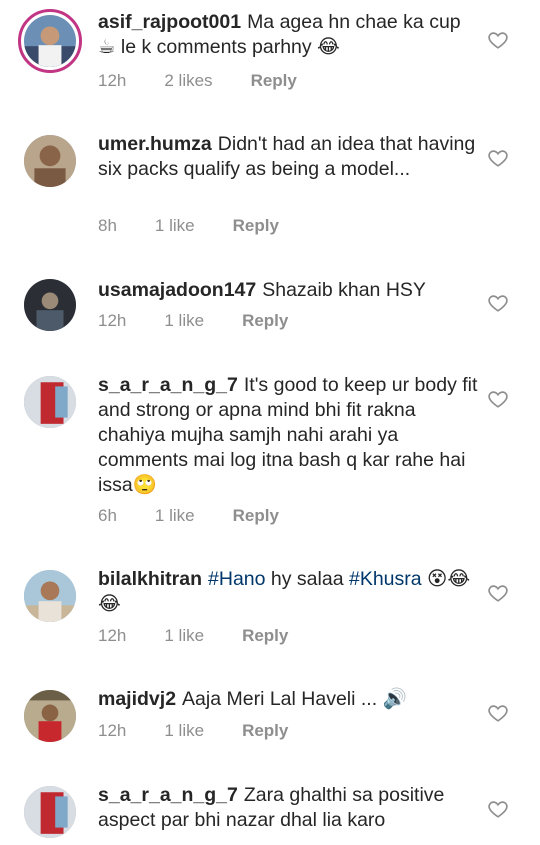  What do you see at coordinates (307, 579) in the screenshot?
I see `comment-text: hy salaa` at bounding box center [307, 579].